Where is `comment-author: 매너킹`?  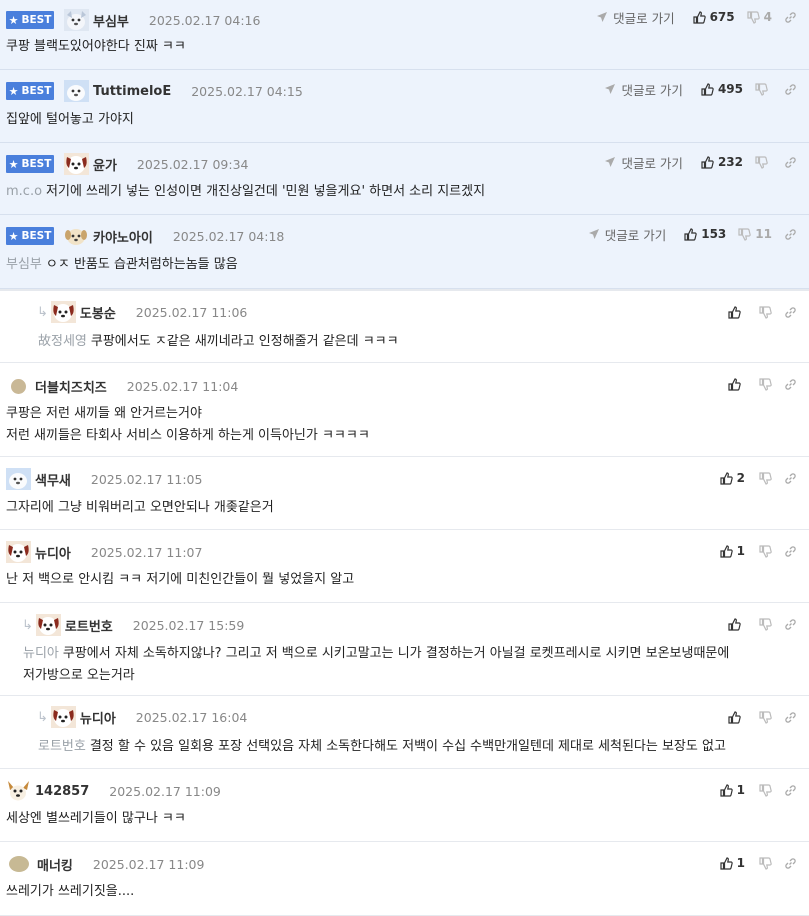
comment-author: 매너킹 is located at coordinates (55, 864).